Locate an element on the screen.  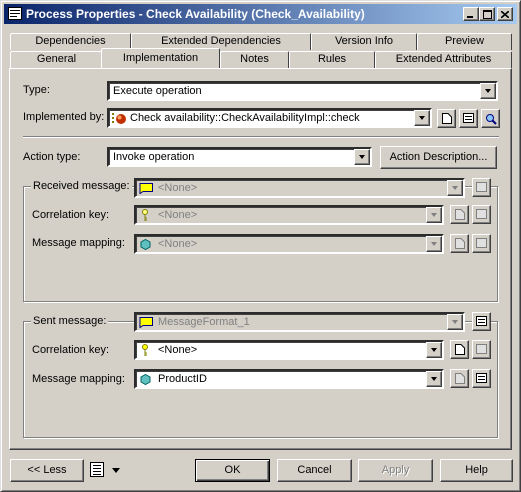
type-dropdown-button is located at coordinates (488, 91).